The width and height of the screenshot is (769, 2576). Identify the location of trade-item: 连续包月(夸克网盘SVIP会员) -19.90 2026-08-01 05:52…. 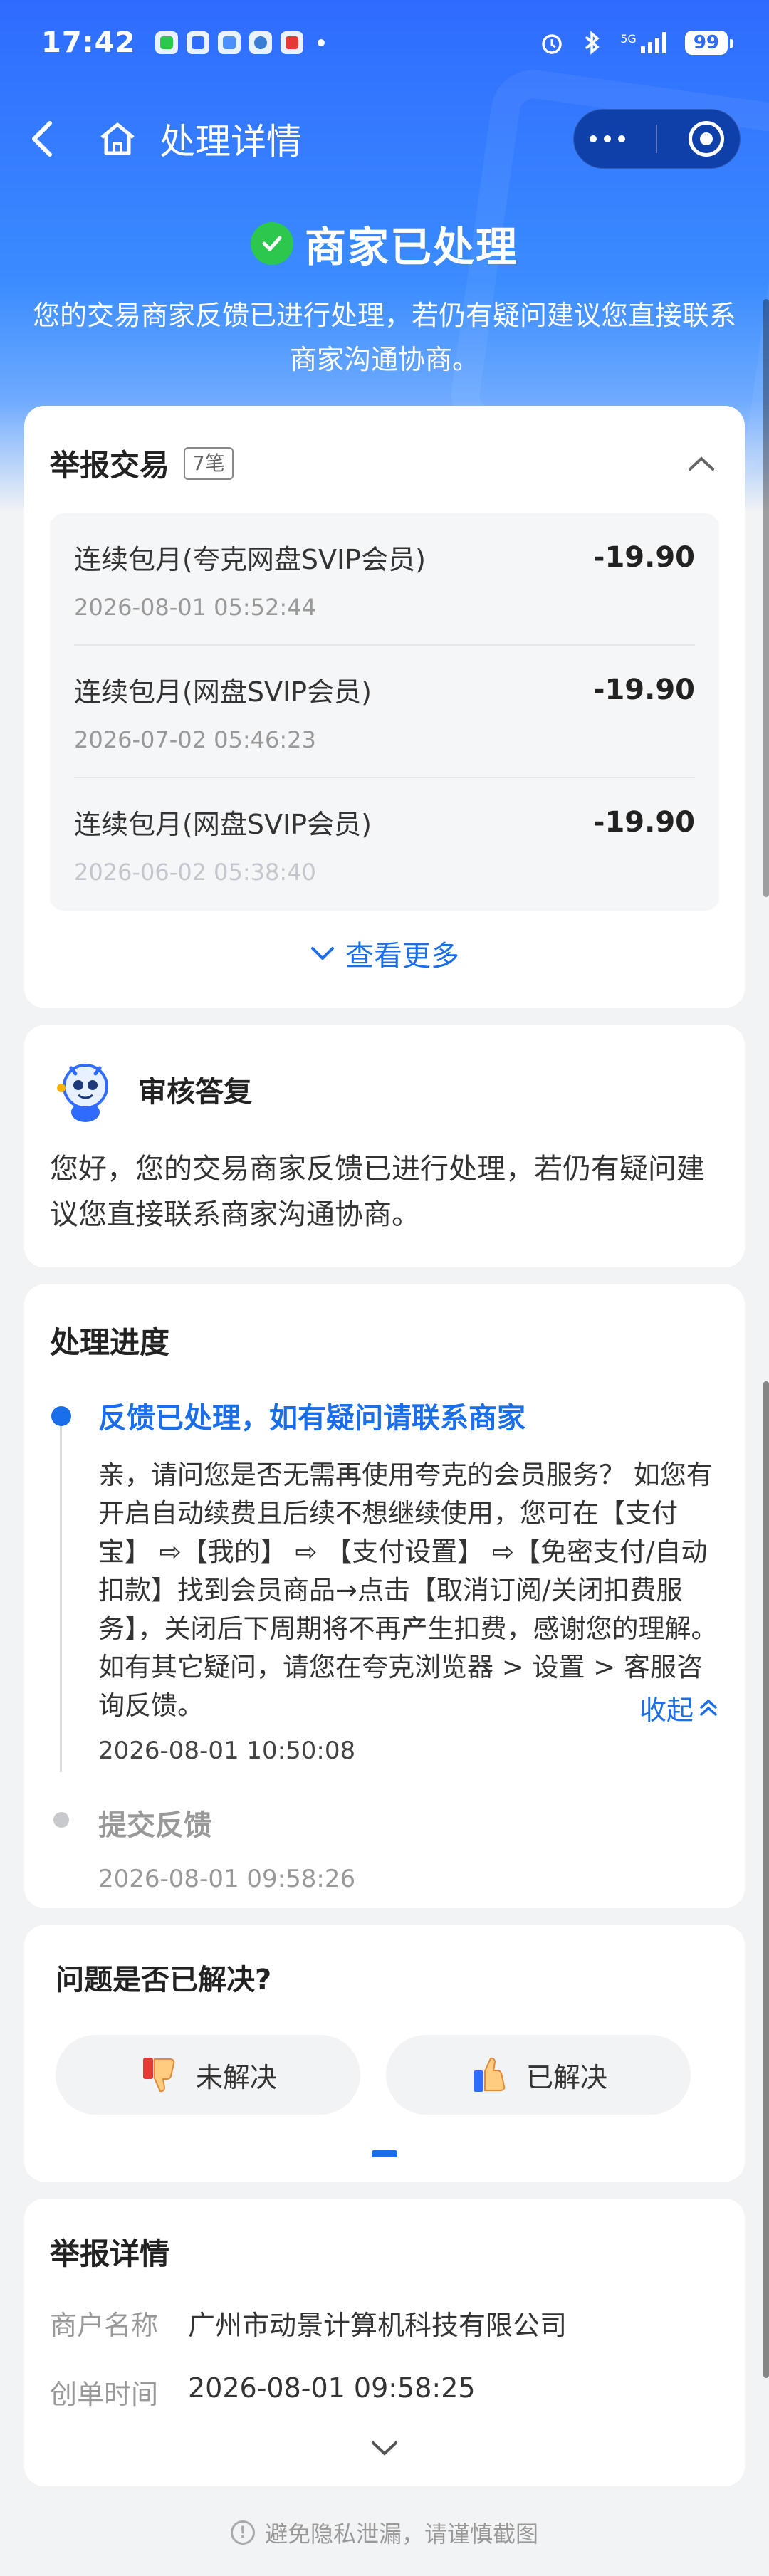
(384, 579).